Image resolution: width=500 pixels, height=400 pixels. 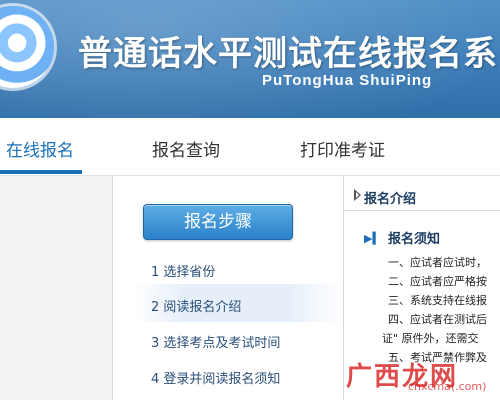 I want to click on left-gutter, so click(x=56, y=288).